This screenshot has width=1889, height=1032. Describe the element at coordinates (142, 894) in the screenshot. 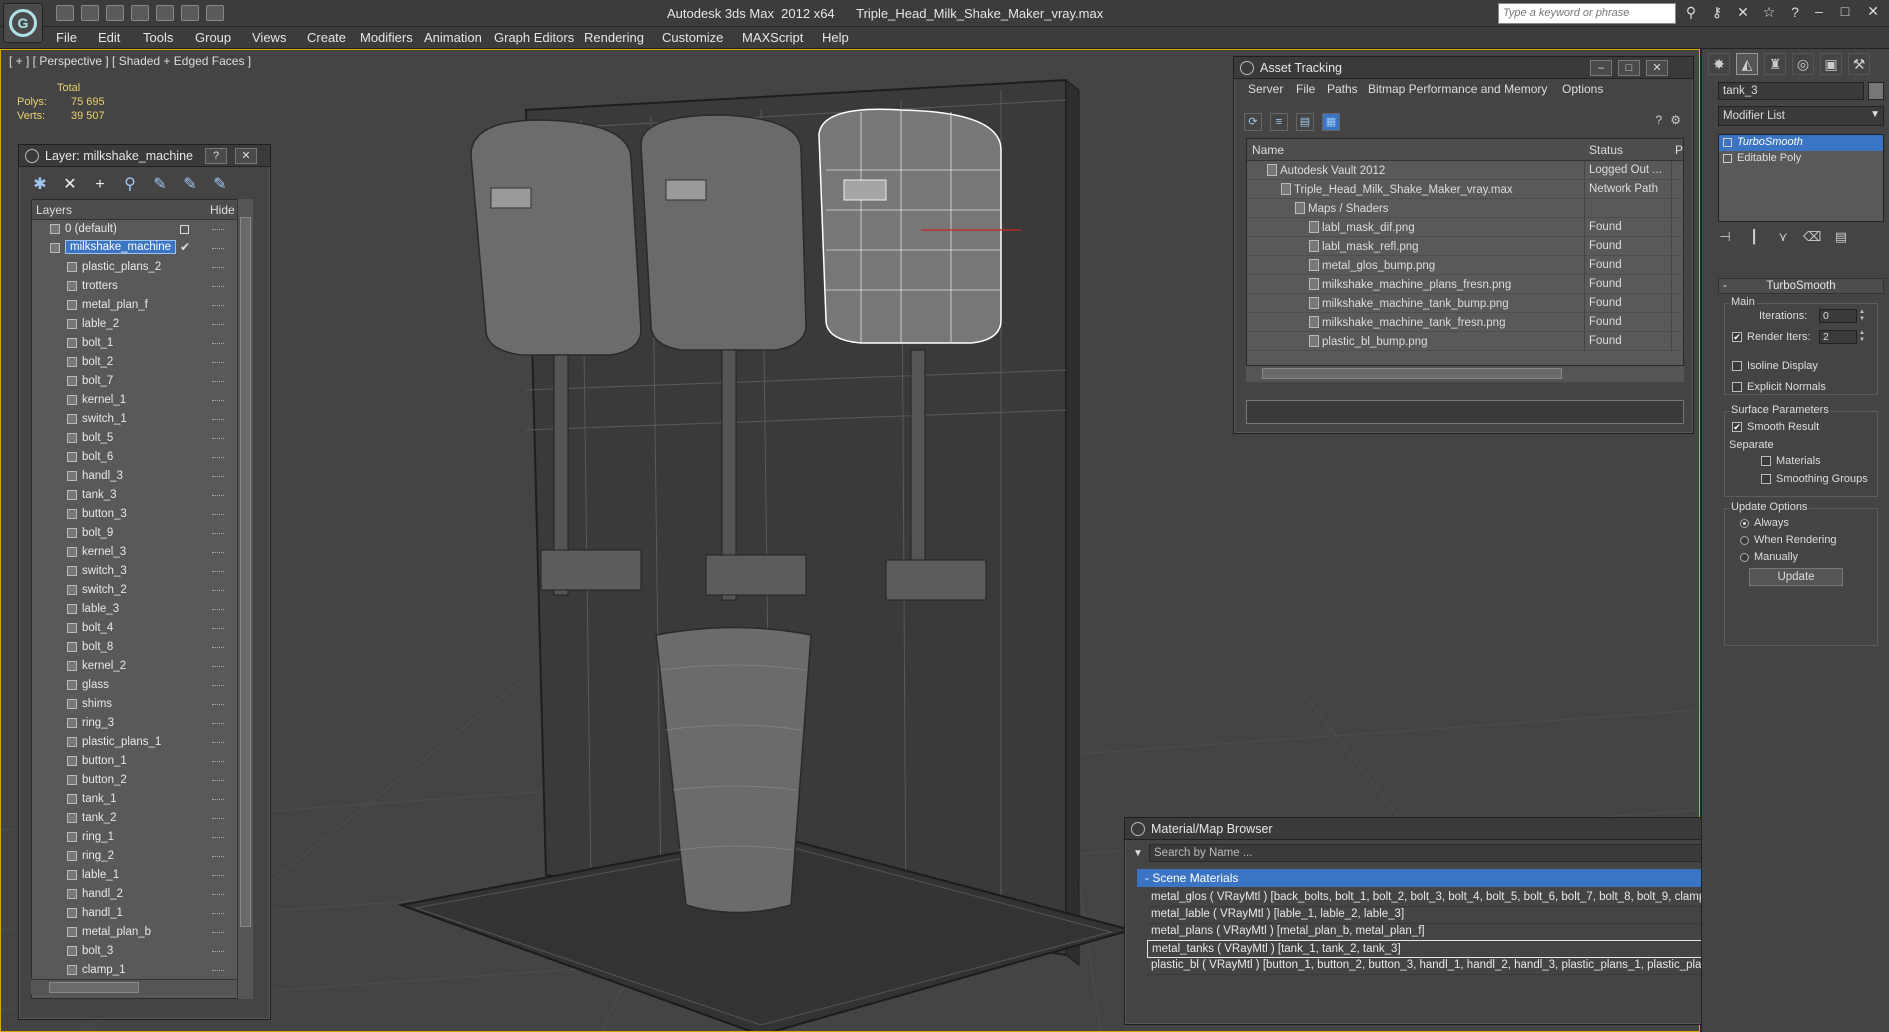

I see `layer-row: handl_2` at that location.